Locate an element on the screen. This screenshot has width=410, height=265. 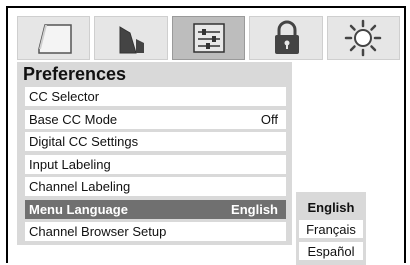
lock-icon is located at coordinates (286, 37).